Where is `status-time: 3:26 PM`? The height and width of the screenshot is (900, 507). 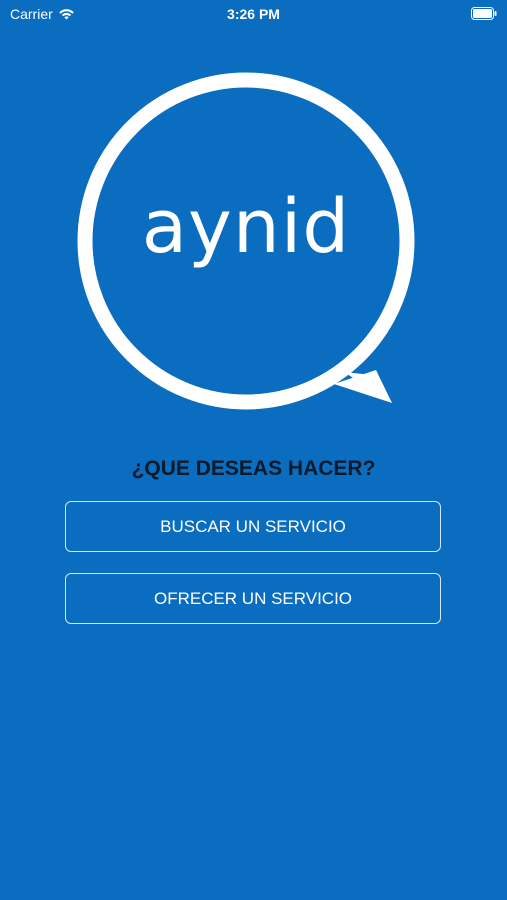
status-time: 3:26 PM is located at coordinates (253, 14).